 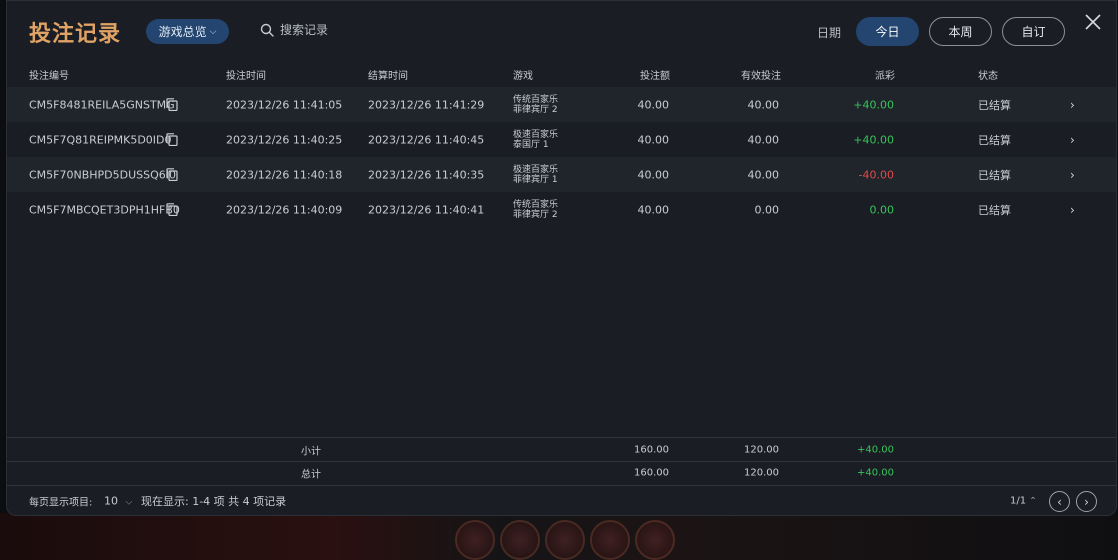 I want to click on bet-id: CM5F70NBHPD5DUSSQ6I0, so click(x=103, y=174).